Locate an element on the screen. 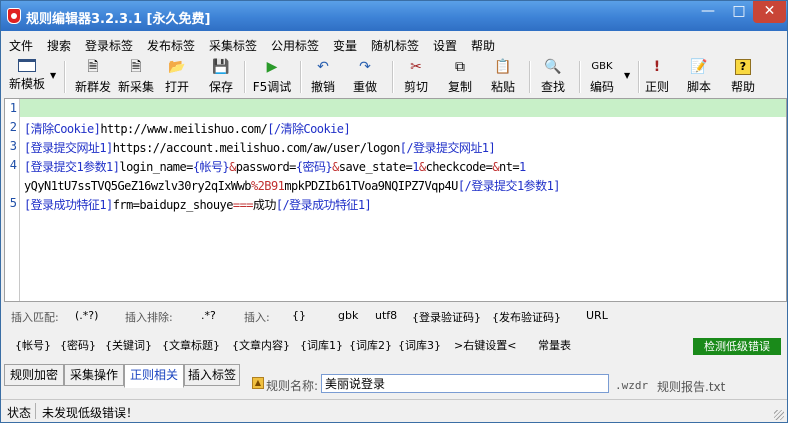 This screenshot has width=788, height=423. save-button: 💾 保存 is located at coordinates (221, 77).